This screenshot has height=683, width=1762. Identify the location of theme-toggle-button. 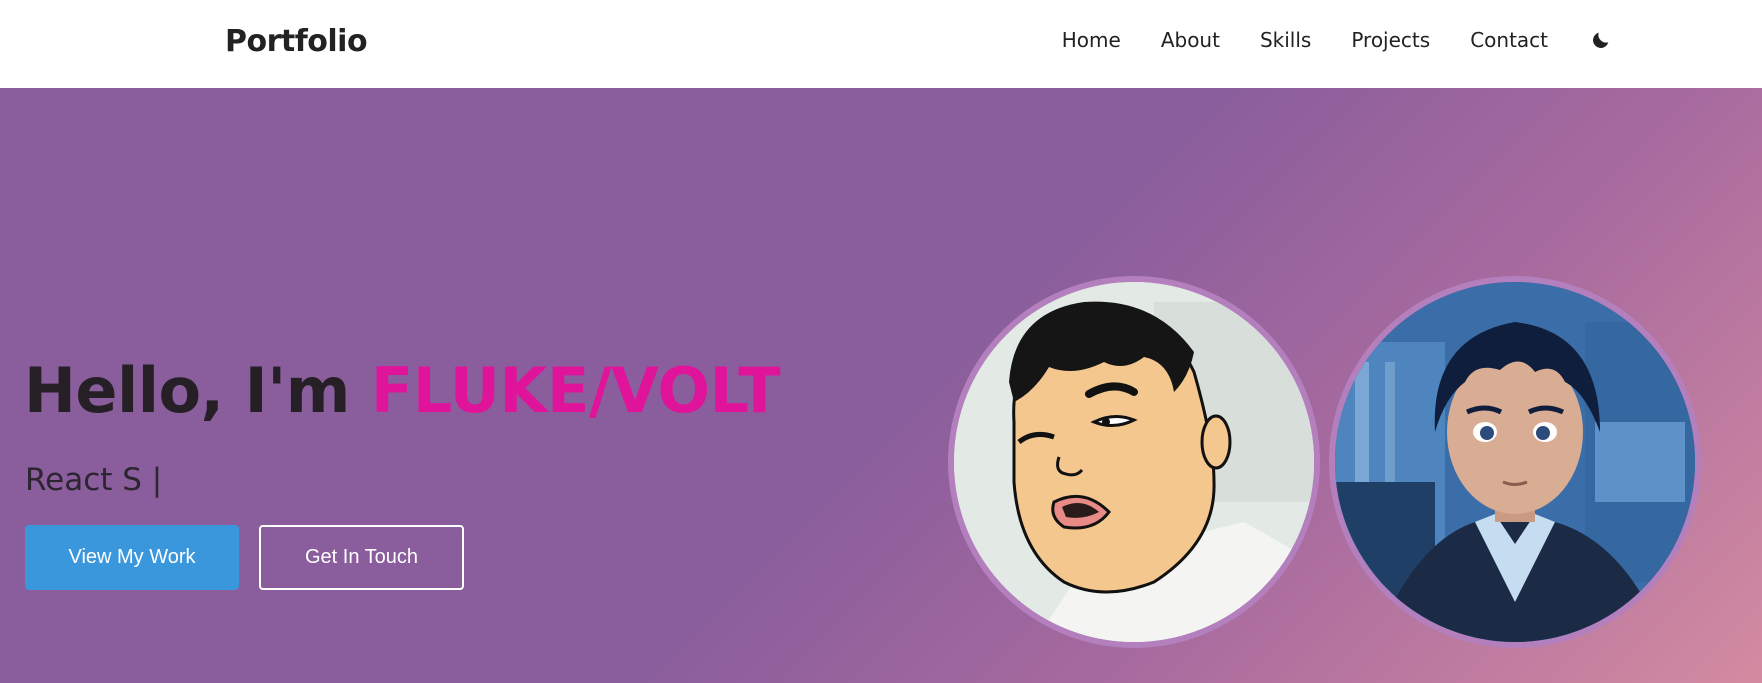
(1601, 40).